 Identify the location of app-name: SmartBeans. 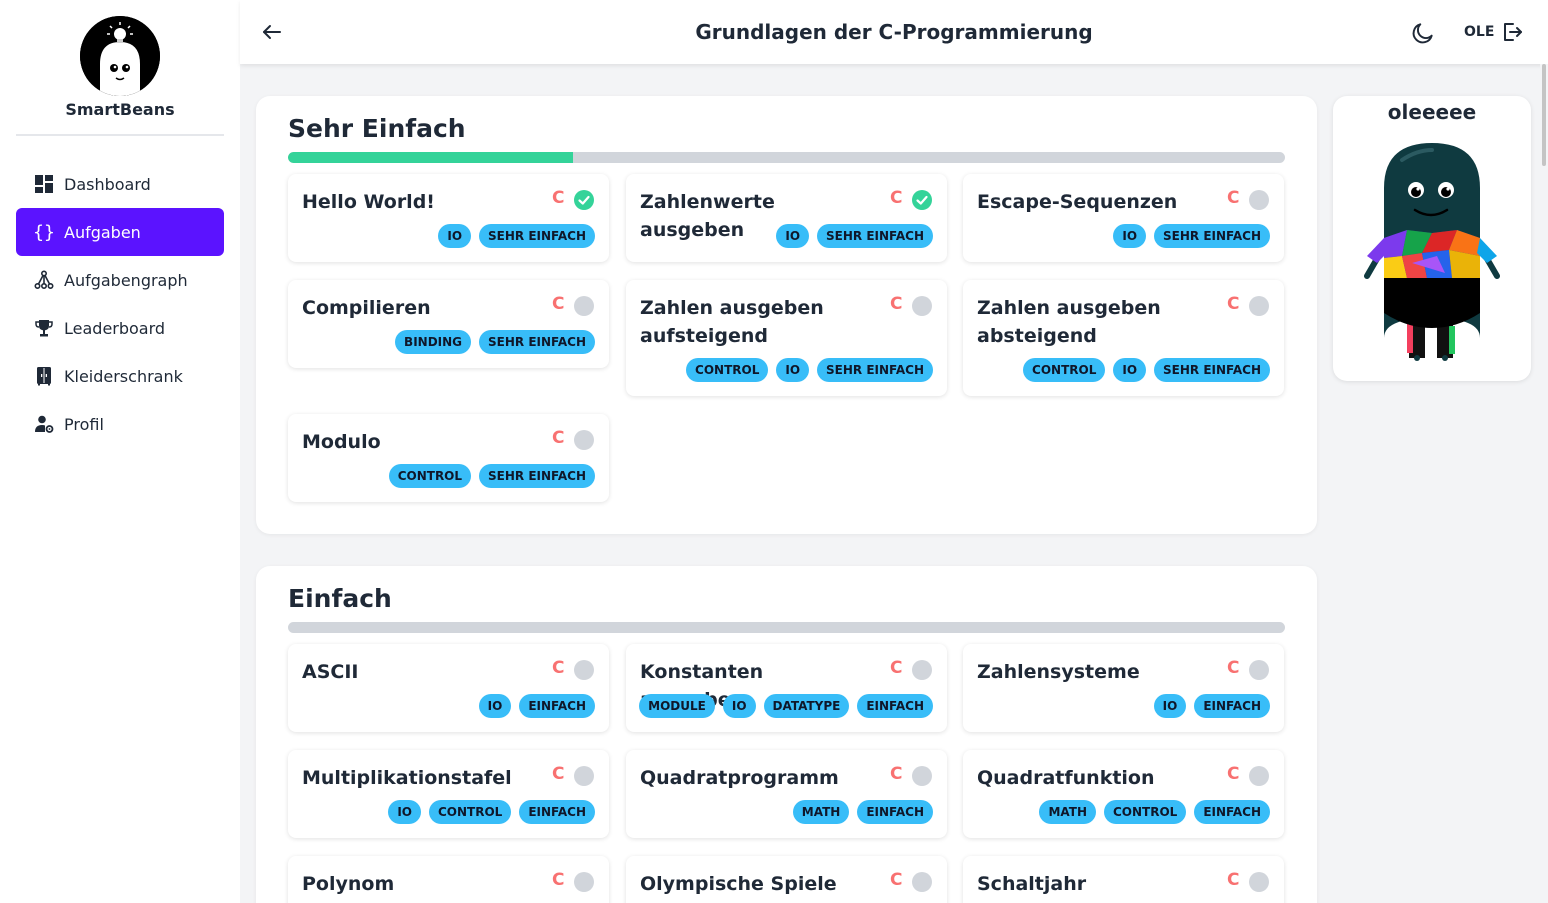
(120, 109).